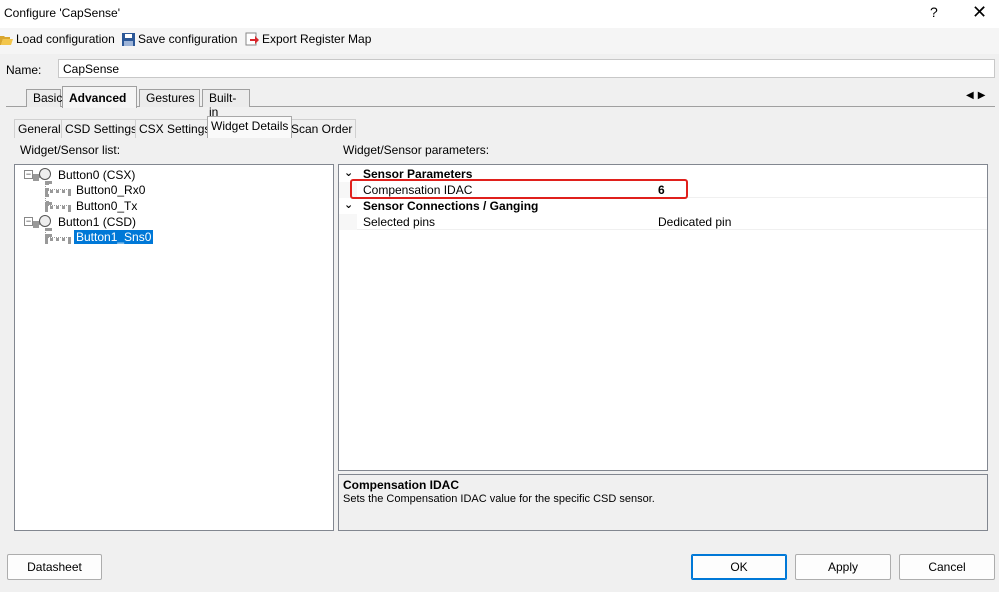 Image resolution: width=999 pixels, height=592 pixels. What do you see at coordinates (250, 127) in the screenshot?
I see `tab-widget-details: Widget Details` at bounding box center [250, 127].